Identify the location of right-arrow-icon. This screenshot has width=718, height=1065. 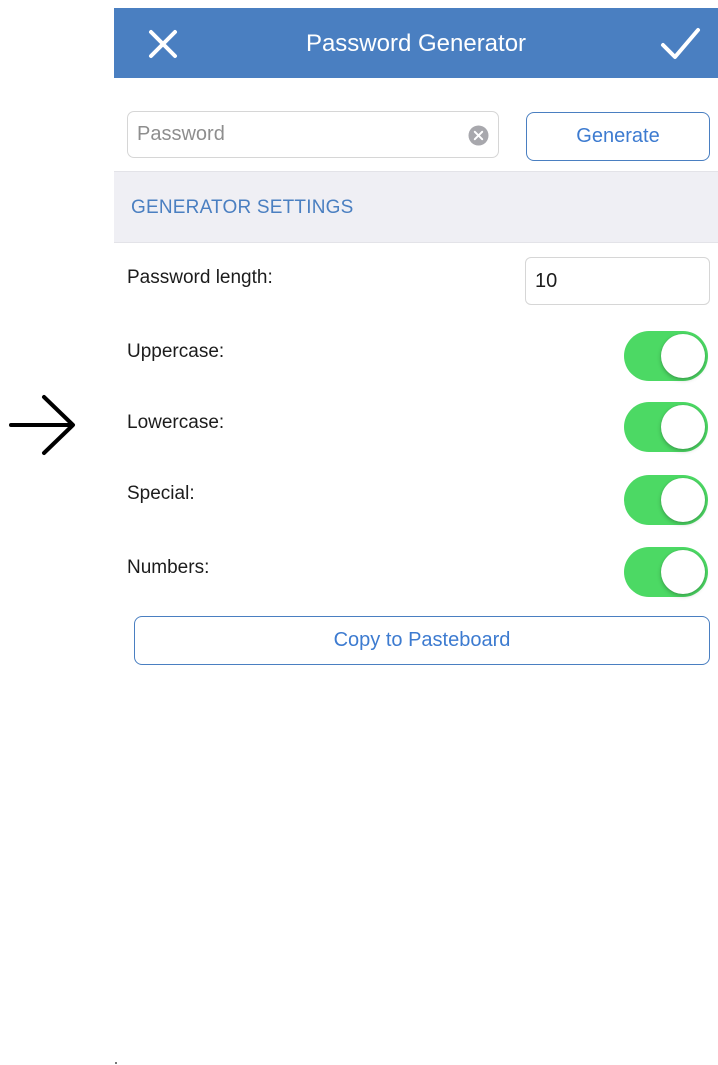
(42, 425).